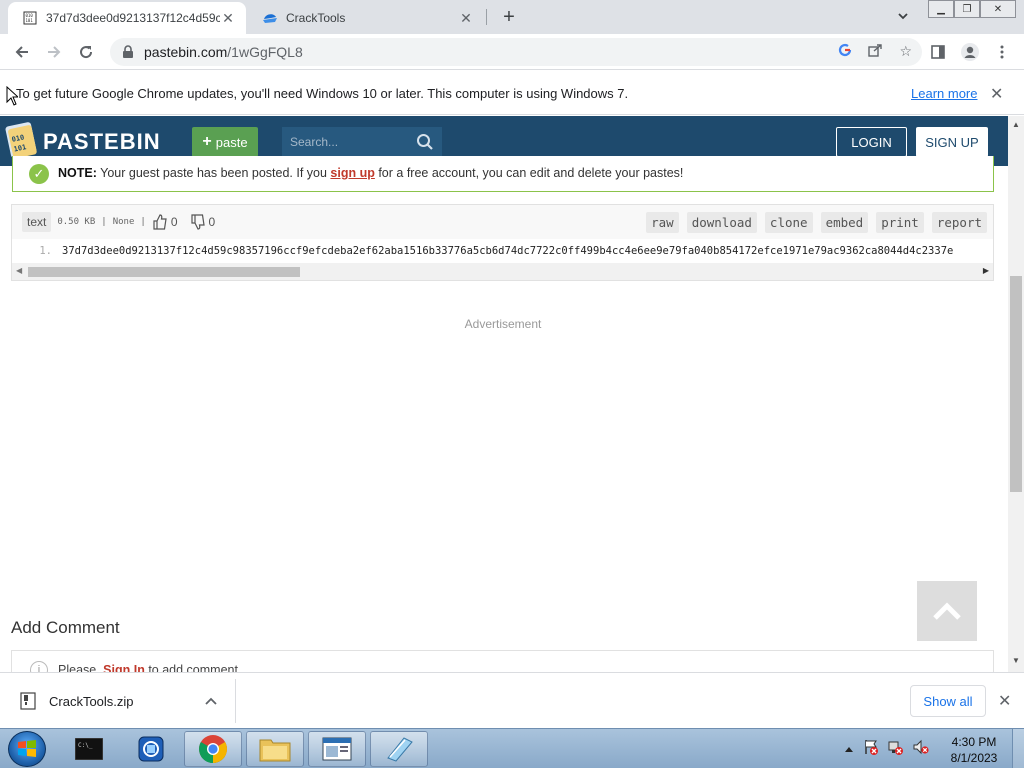 The image size is (1024, 768). Describe the element at coordinates (996, 94) in the screenshot. I see `close-infobar-icon: ✕` at that location.